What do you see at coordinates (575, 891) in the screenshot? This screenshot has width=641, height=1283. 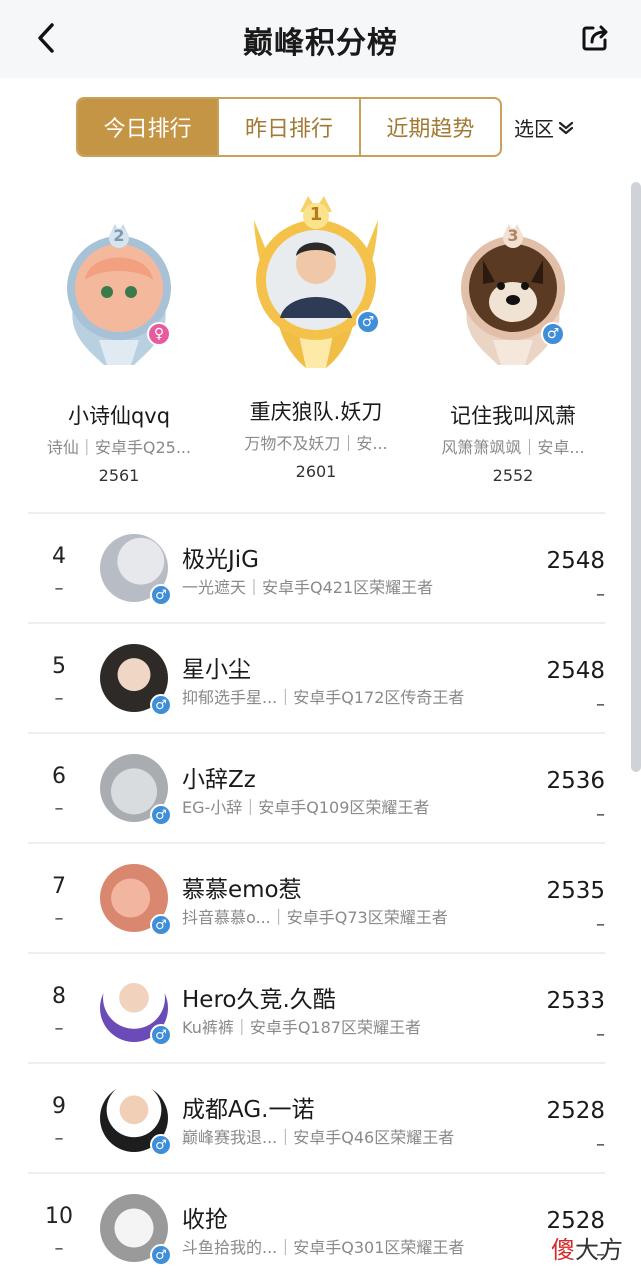 I see `player-score: 2535` at bounding box center [575, 891].